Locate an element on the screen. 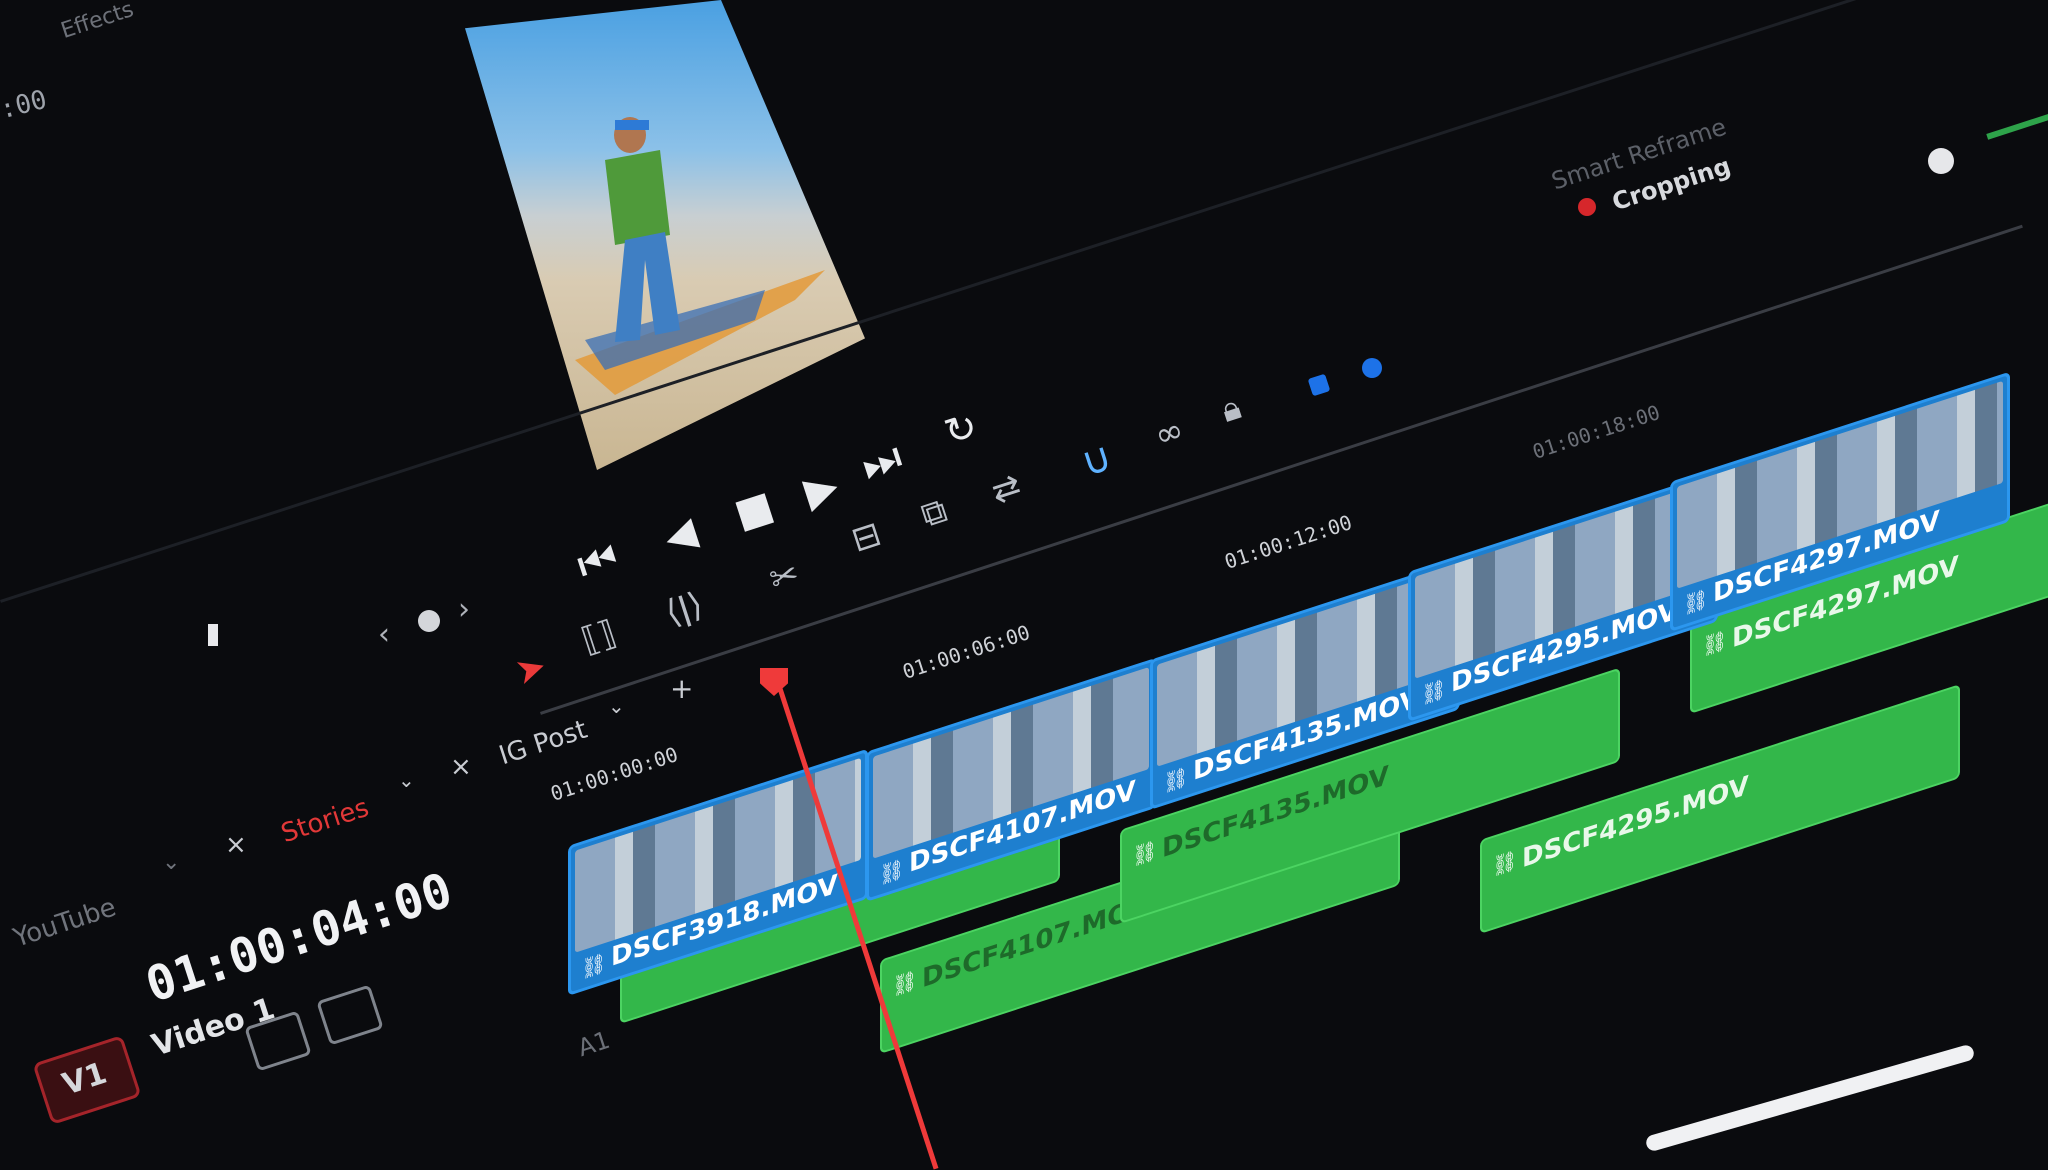  viewer-timecode: :00 is located at coordinates (25, 105).